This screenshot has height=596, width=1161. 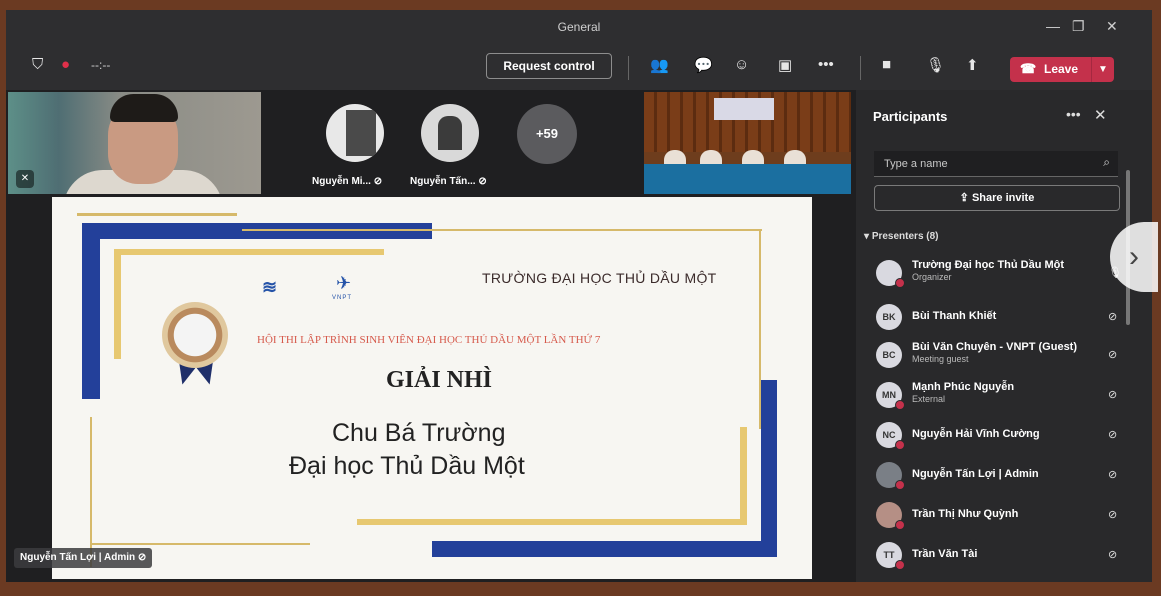 I want to click on avatar-name: Nguyễn Tấn... ⊘, so click(x=448, y=181).